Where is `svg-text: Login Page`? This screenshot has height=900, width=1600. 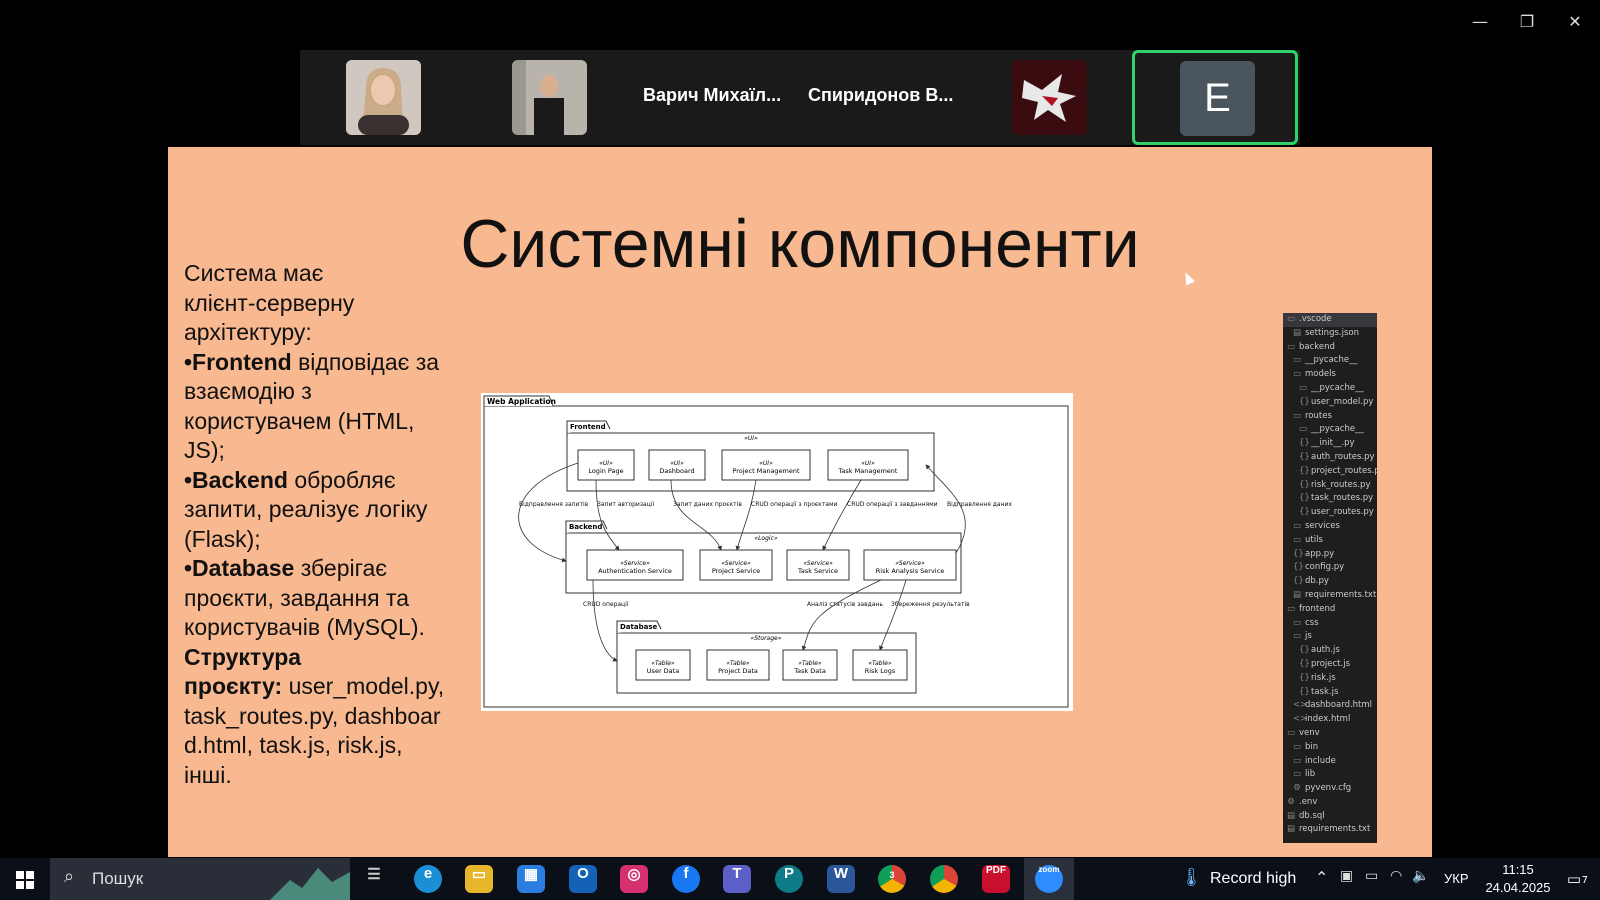
svg-text: Login Page is located at coordinates (605, 471).